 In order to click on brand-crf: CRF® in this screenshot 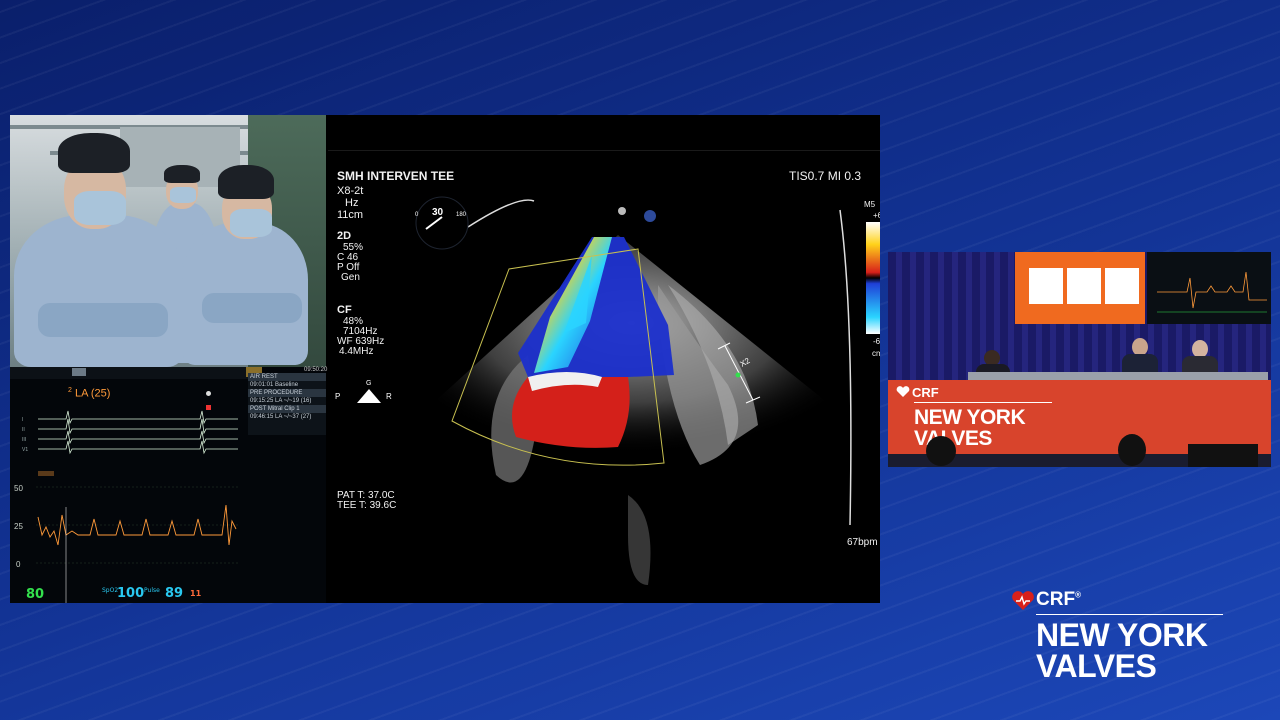, I will do `click(1058, 599)`.